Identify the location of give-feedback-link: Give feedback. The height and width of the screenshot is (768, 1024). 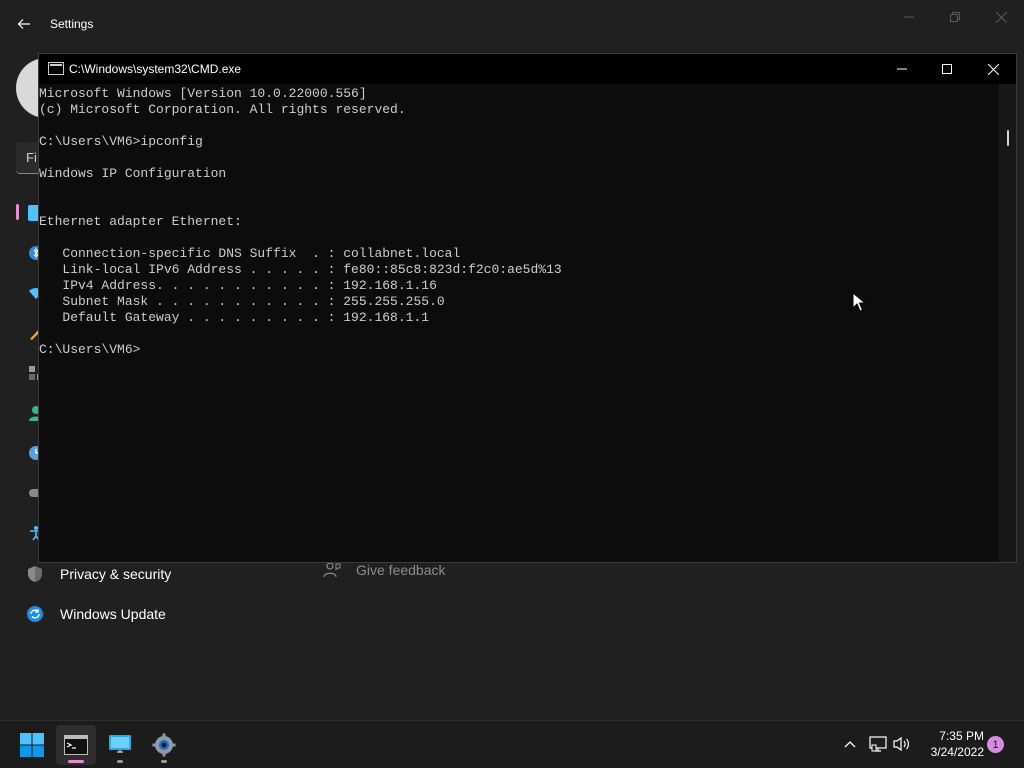
(384, 570).